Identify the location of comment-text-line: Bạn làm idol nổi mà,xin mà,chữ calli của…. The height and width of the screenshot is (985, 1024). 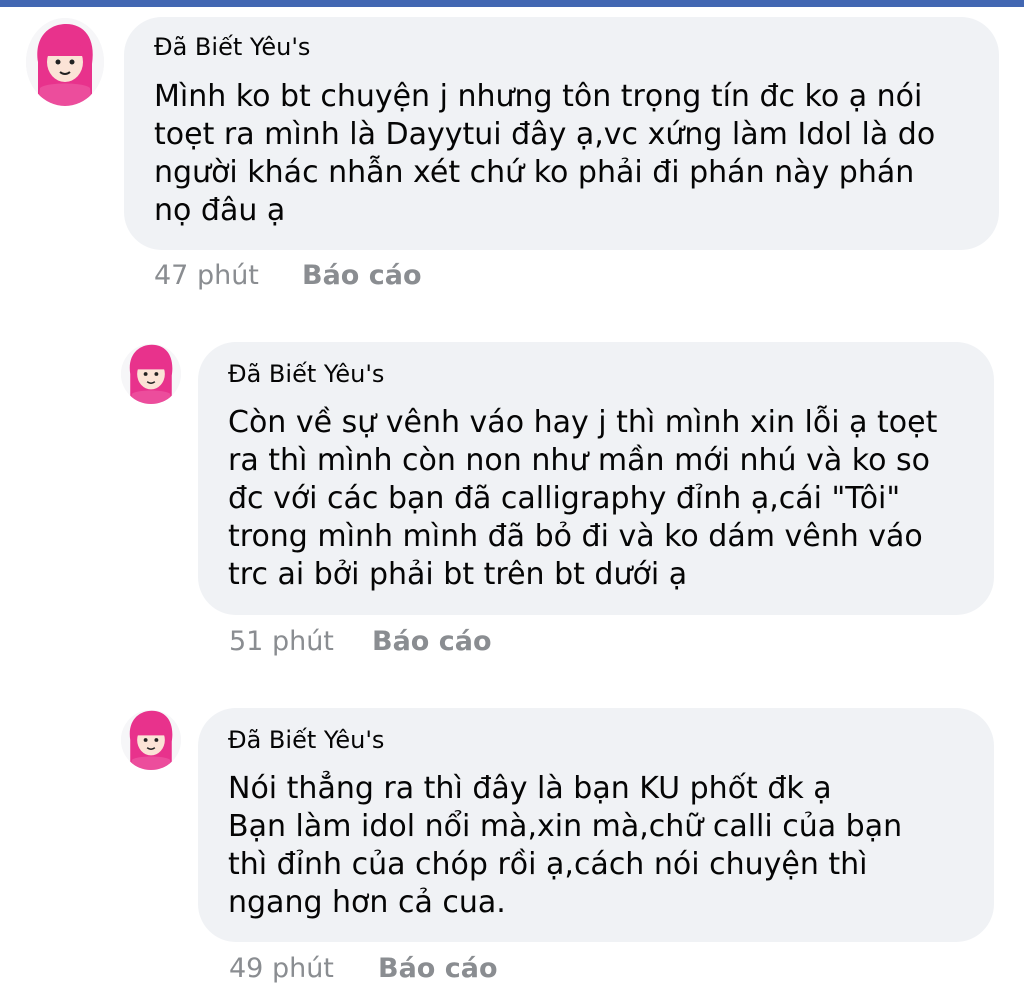
(565, 826).